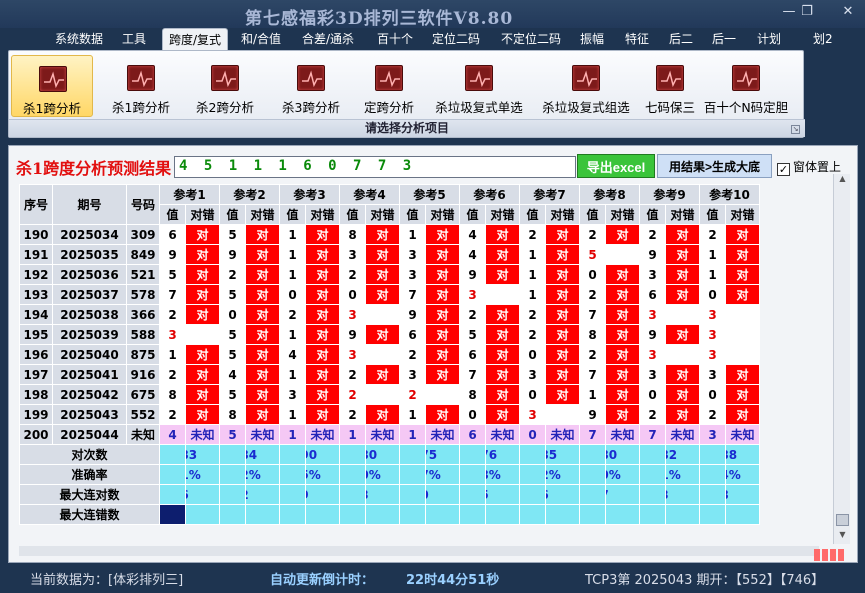 The height and width of the screenshot is (593, 865). What do you see at coordinates (682, 514) in the screenshot?
I see `stats-value: 1` at bounding box center [682, 514].